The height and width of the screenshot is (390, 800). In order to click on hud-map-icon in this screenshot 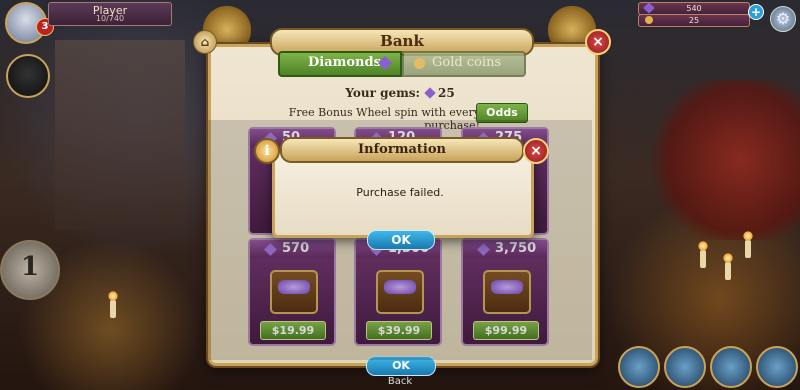, I will do `click(731, 367)`.